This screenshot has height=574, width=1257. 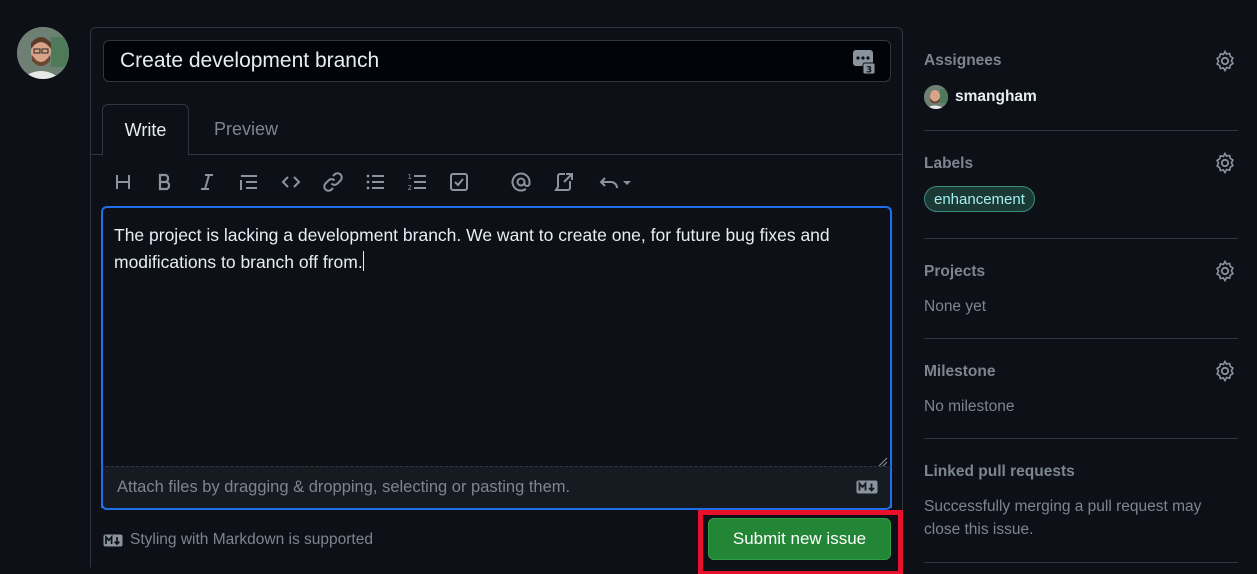 What do you see at coordinates (1081, 85) in the screenshot?
I see `sidebar-assignees: Assignees smangham` at bounding box center [1081, 85].